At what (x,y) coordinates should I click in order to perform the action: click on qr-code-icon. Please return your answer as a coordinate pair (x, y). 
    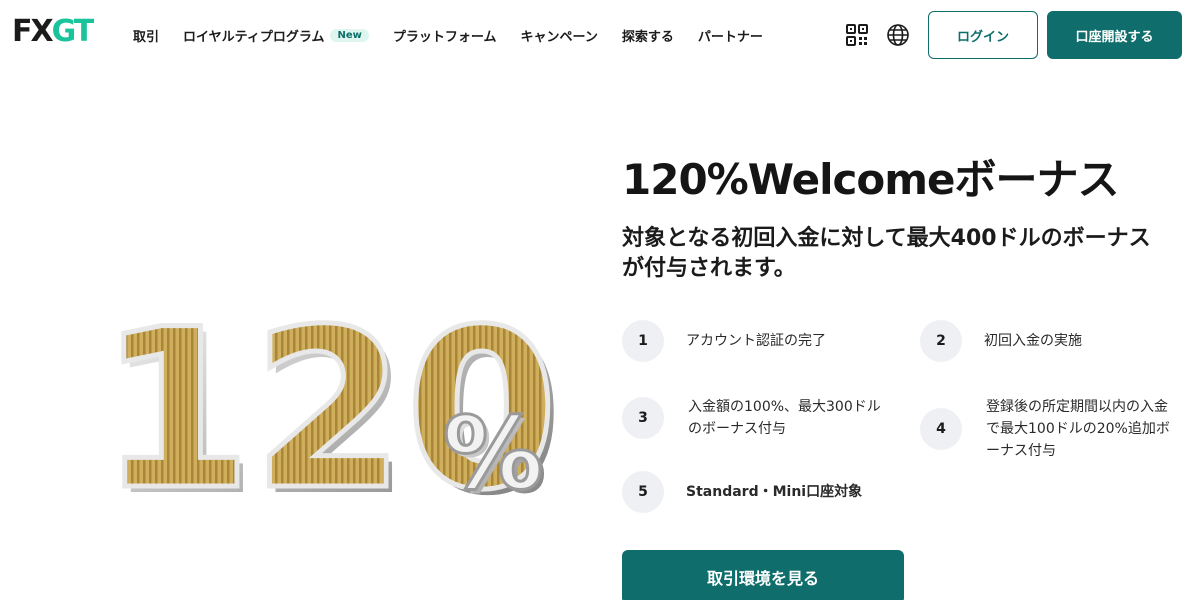
    Looking at the image, I should click on (857, 35).